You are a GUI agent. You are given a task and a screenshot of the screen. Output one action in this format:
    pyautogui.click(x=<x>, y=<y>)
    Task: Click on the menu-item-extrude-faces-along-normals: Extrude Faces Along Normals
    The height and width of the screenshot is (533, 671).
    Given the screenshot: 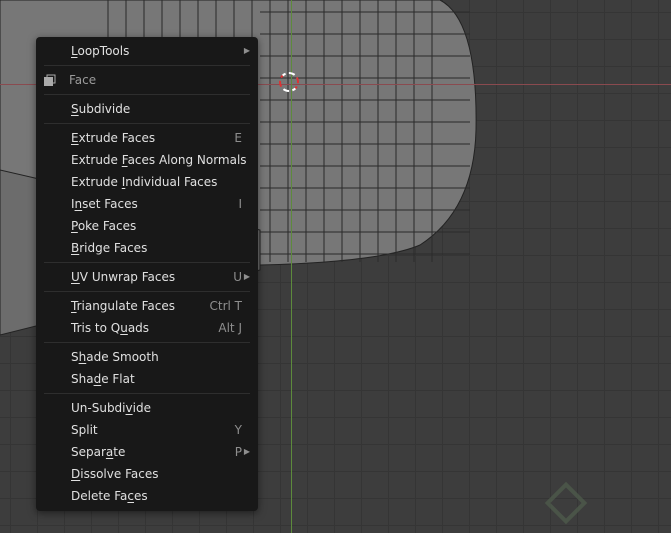 What is the action you would take?
    pyautogui.click(x=147, y=160)
    